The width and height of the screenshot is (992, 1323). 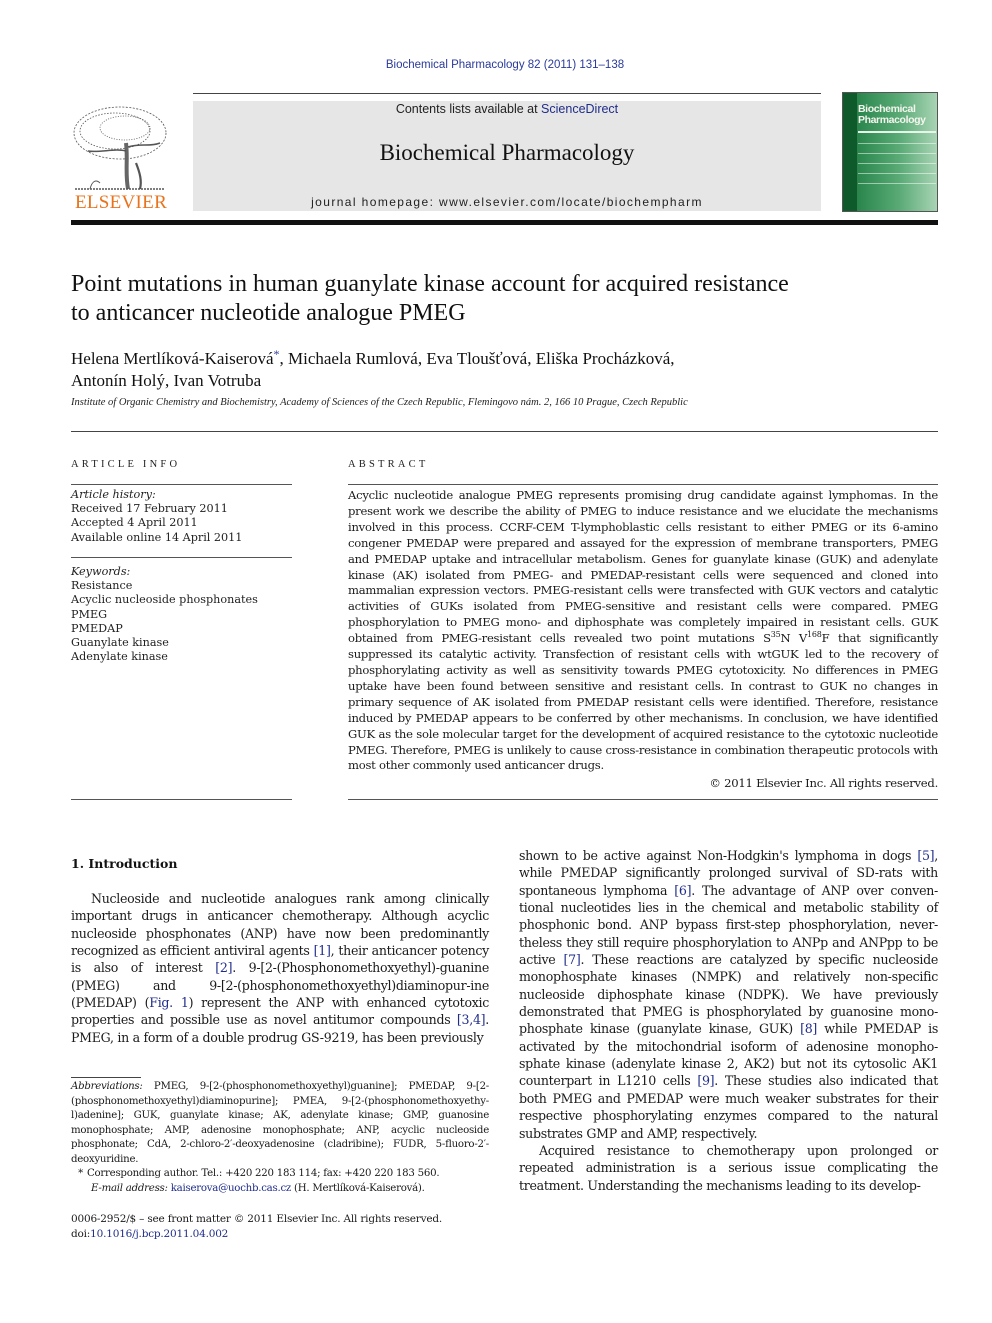 I want to click on superscript-168: 168, so click(x=814, y=635).